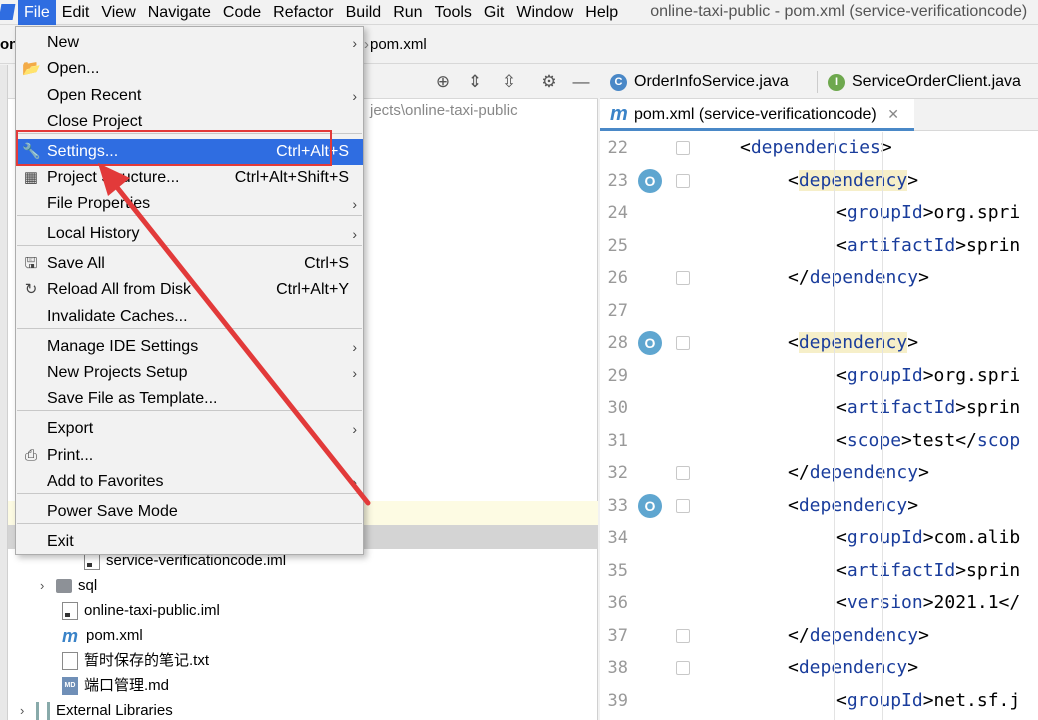  What do you see at coordinates (453, 12) in the screenshot?
I see `menu-tools: Tools` at bounding box center [453, 12].